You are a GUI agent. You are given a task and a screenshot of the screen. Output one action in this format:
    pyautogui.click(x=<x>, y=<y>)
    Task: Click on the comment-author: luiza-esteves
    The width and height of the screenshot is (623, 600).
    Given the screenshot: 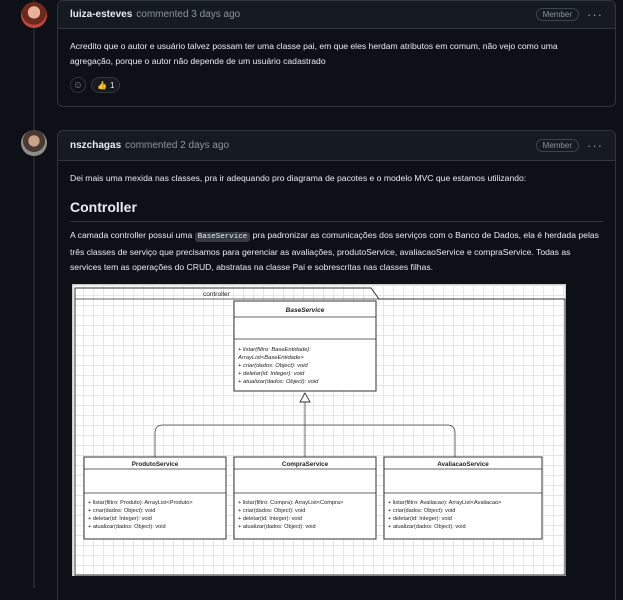 What is the action you would take?
    pyautogui.click(x=101, y=14)
    